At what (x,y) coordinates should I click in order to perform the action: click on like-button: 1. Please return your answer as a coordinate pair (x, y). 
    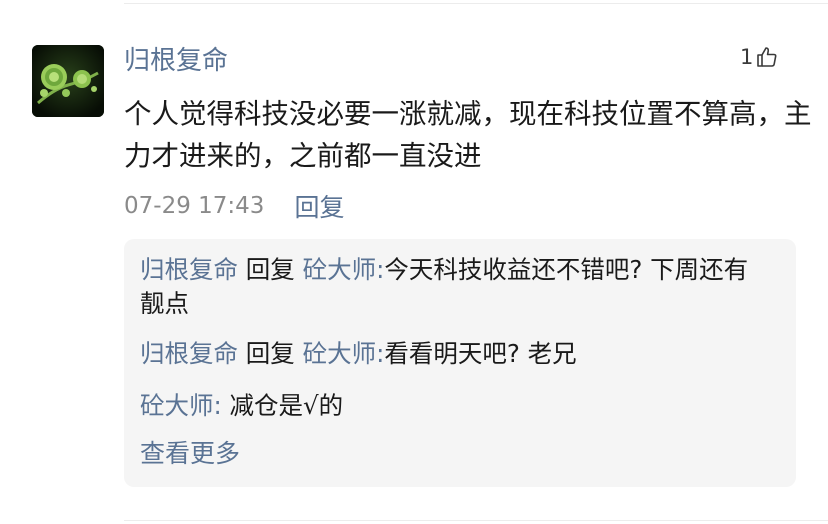
    Looking at the image, I should click on (759, 57).